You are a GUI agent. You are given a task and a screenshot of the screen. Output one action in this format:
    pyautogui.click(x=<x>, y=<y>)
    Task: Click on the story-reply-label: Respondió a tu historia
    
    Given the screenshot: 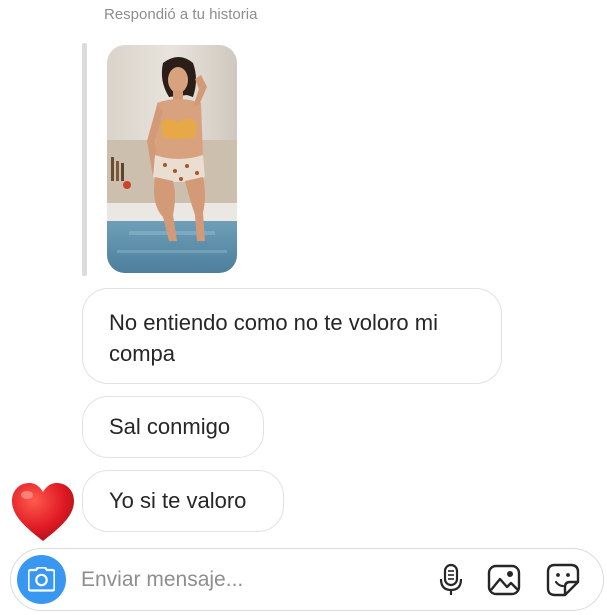 What is the action you would take?
    pyautogui.click(x=181, y=14)
    